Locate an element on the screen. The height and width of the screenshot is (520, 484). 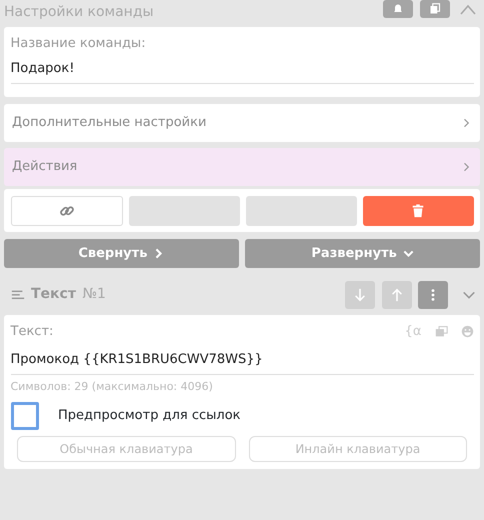
field-label: Текст: is located at coordinates (32, 331).